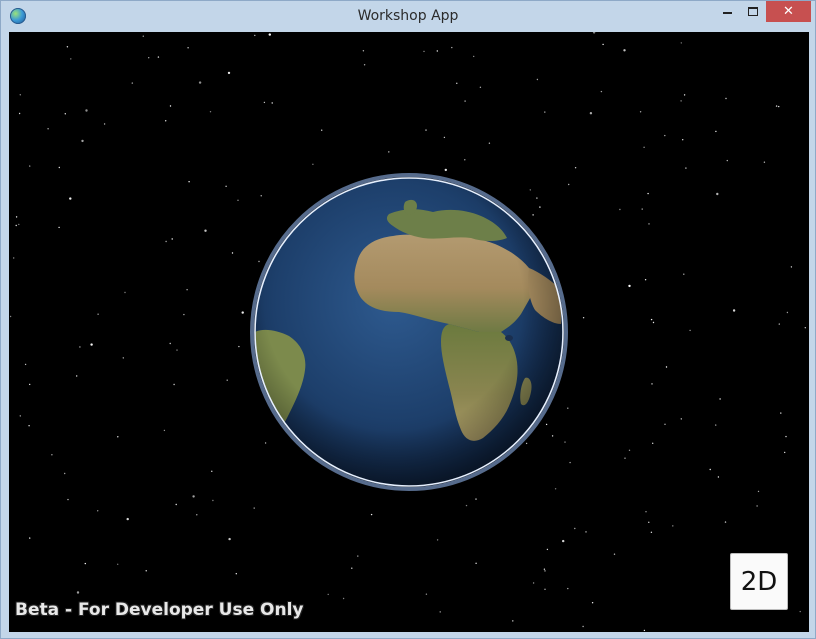 Image resolution: width=816 pixels, height=639 pixels. What do you see at coordinates (159, 610) in the screenshot?
I see `beta-watermark: Beta - For Developer Use Only` at bounding box center [159, 610].